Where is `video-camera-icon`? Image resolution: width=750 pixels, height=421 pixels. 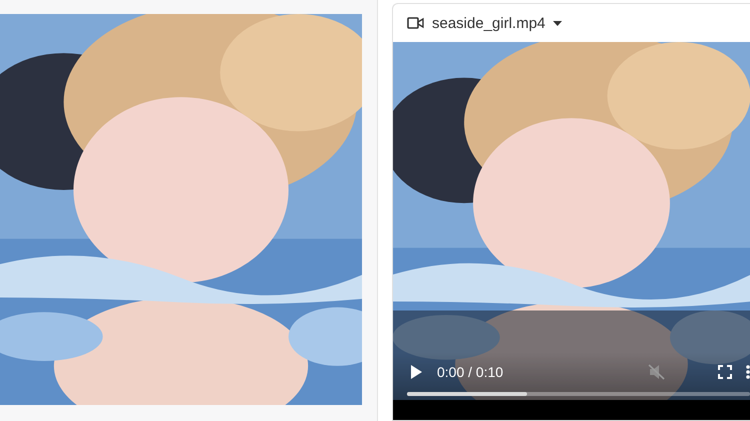 video-camera-icon is located at coordinates (415, 23).